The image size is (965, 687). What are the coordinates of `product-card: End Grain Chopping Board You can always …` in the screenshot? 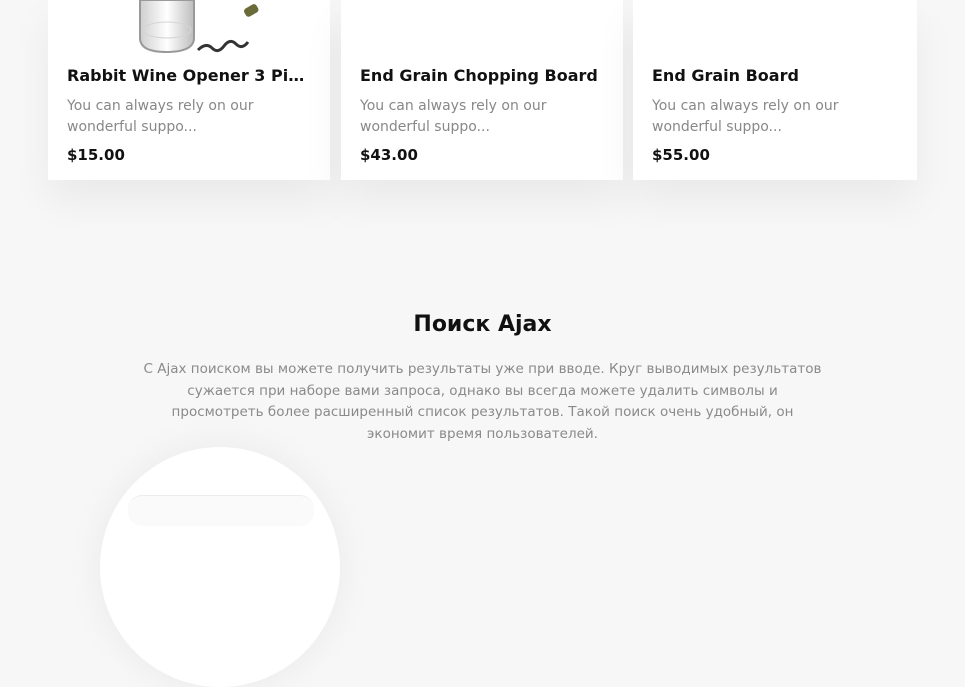 It's located at (482, 90).